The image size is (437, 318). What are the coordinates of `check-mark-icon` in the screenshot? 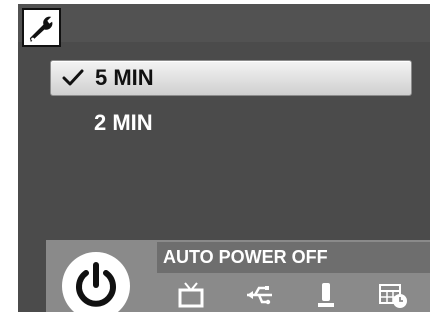 It's located at (73, 78).